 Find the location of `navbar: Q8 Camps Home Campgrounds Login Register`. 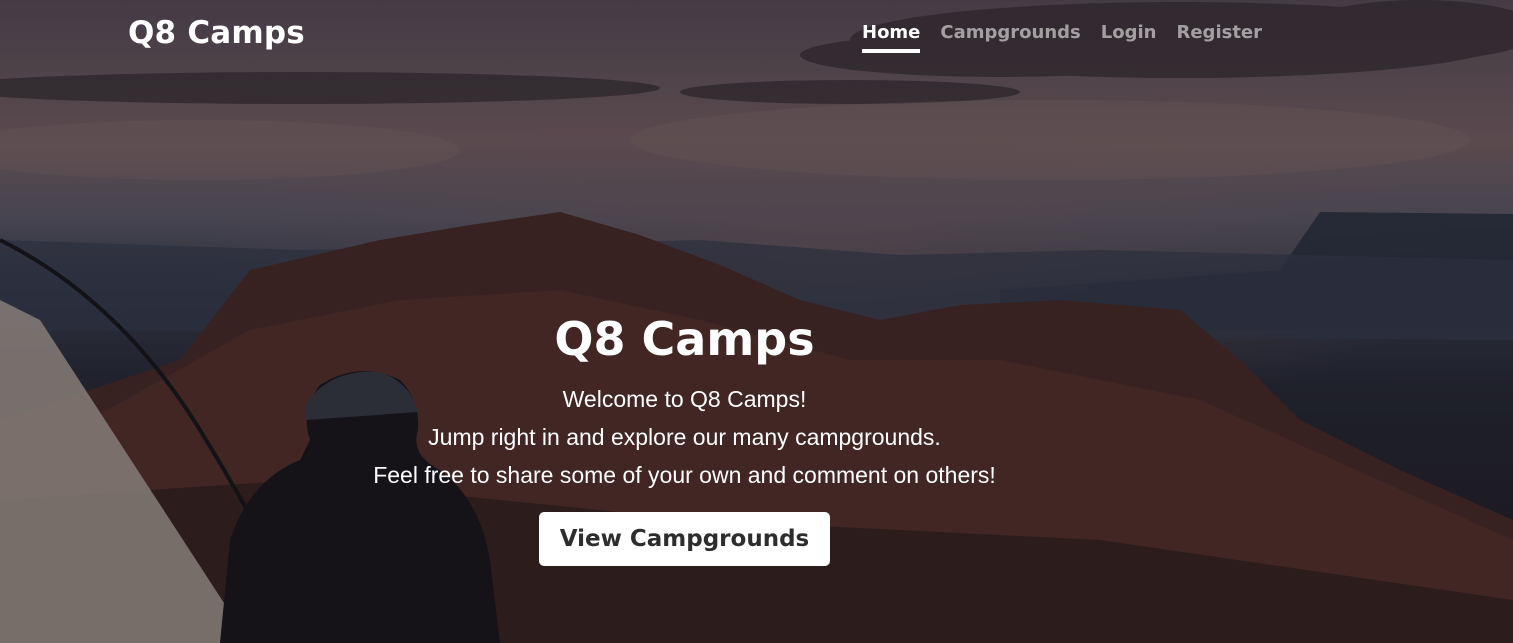

navbar: Q8 Camps Home Campgrounds Login Register is located at coordinates (756, 35).